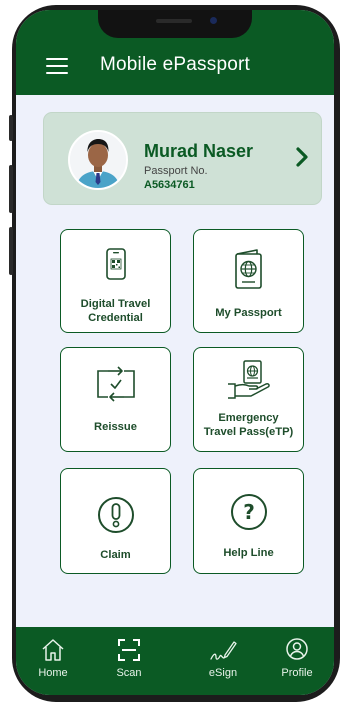 The height and width of the screenshot is (707, 350). What do you see at coordinates (248, 553) in the screenshot?
I see `tile-label: Help Line` at bounding box center [248, 553].